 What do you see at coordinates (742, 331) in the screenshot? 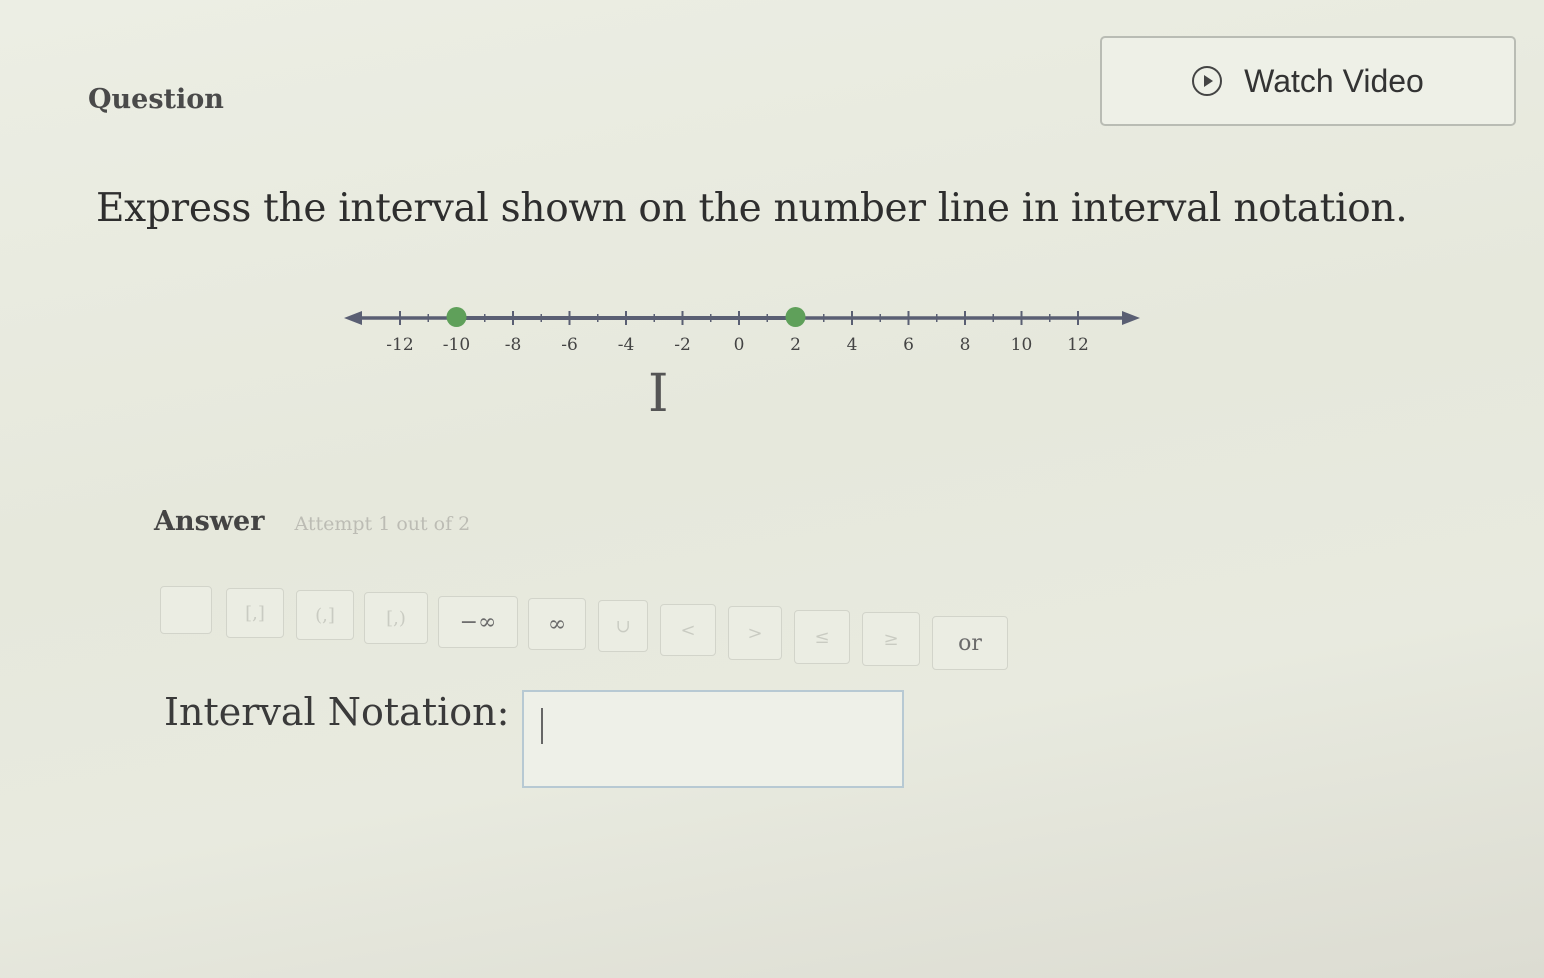
I see `number-line: -12 -10 -8 -6 -4 -2 0 2 4 6 8 10 12` at bounding box center [742, 331].